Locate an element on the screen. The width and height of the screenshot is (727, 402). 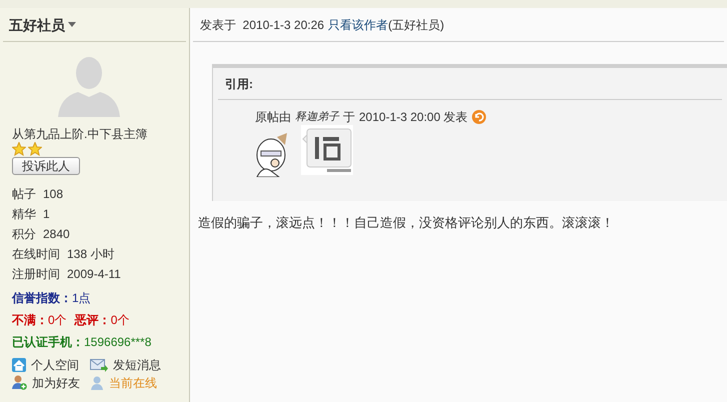
person-add-icon is located at coordinates (19, 382).